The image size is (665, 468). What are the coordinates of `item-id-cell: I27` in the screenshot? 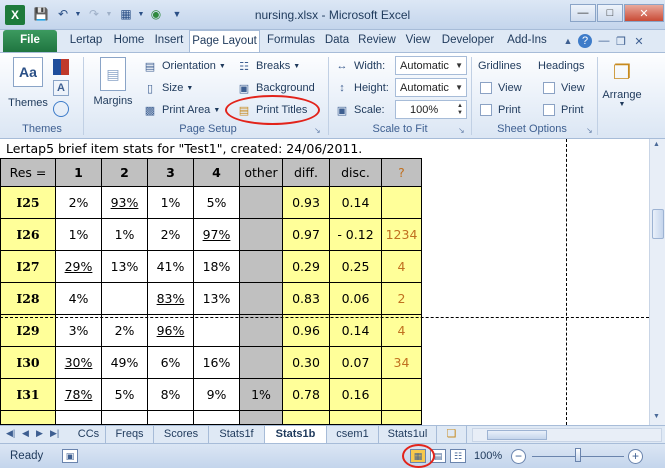 It's located at (28, 266).